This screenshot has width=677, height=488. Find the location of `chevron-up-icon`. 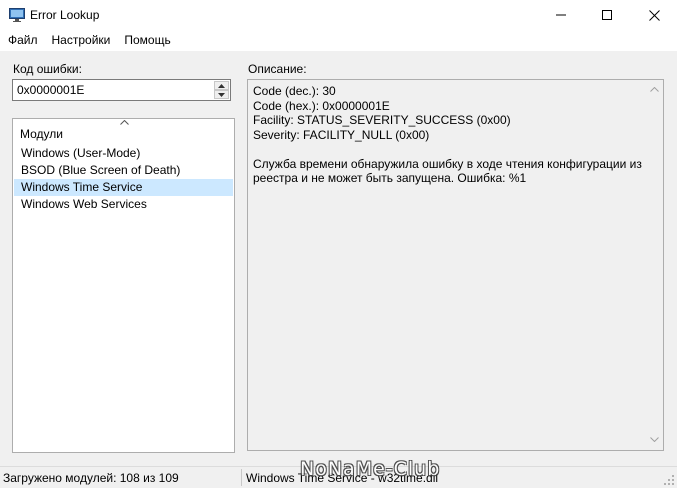

chevron-up-icon is located at coordinates (221, 85).